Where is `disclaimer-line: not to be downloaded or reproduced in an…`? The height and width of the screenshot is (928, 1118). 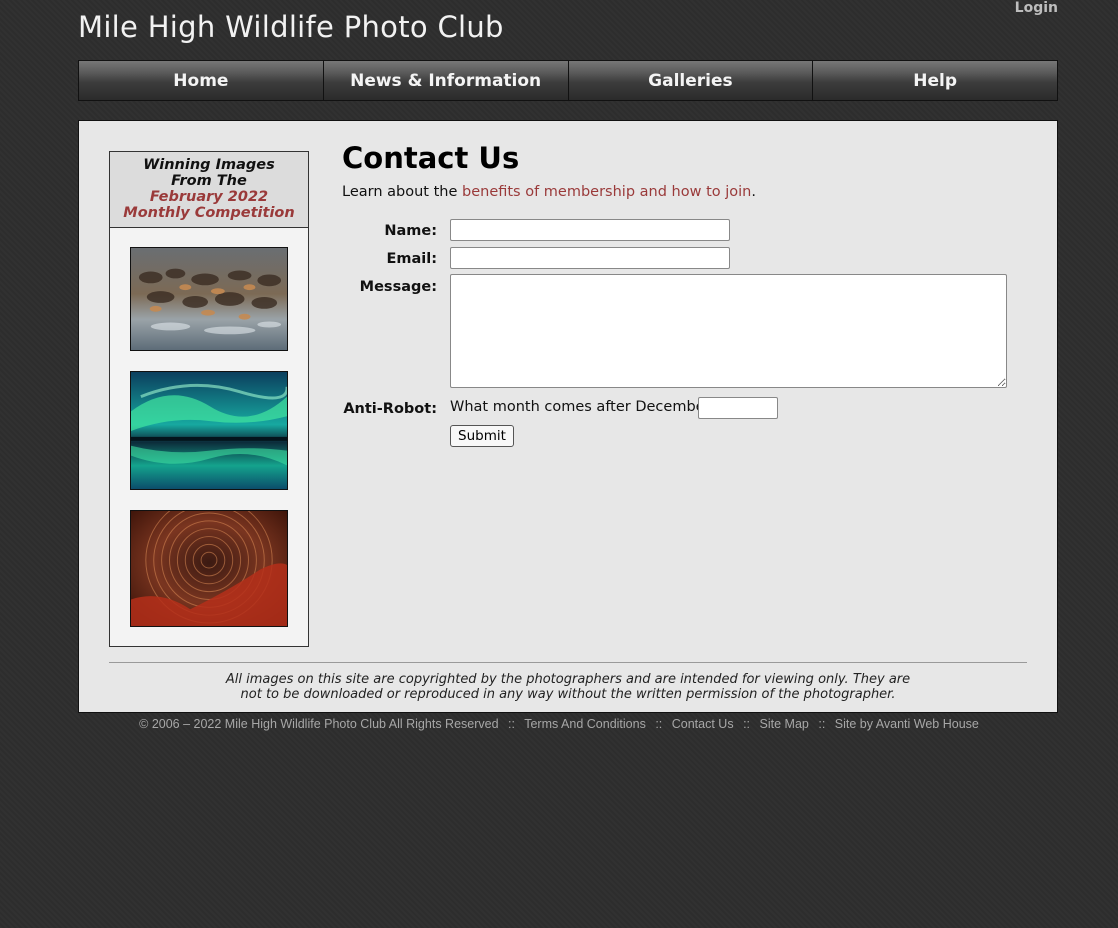 disclaimer-line: not to be downloaded or reproduced in an… is located at coordinates (568, 694).